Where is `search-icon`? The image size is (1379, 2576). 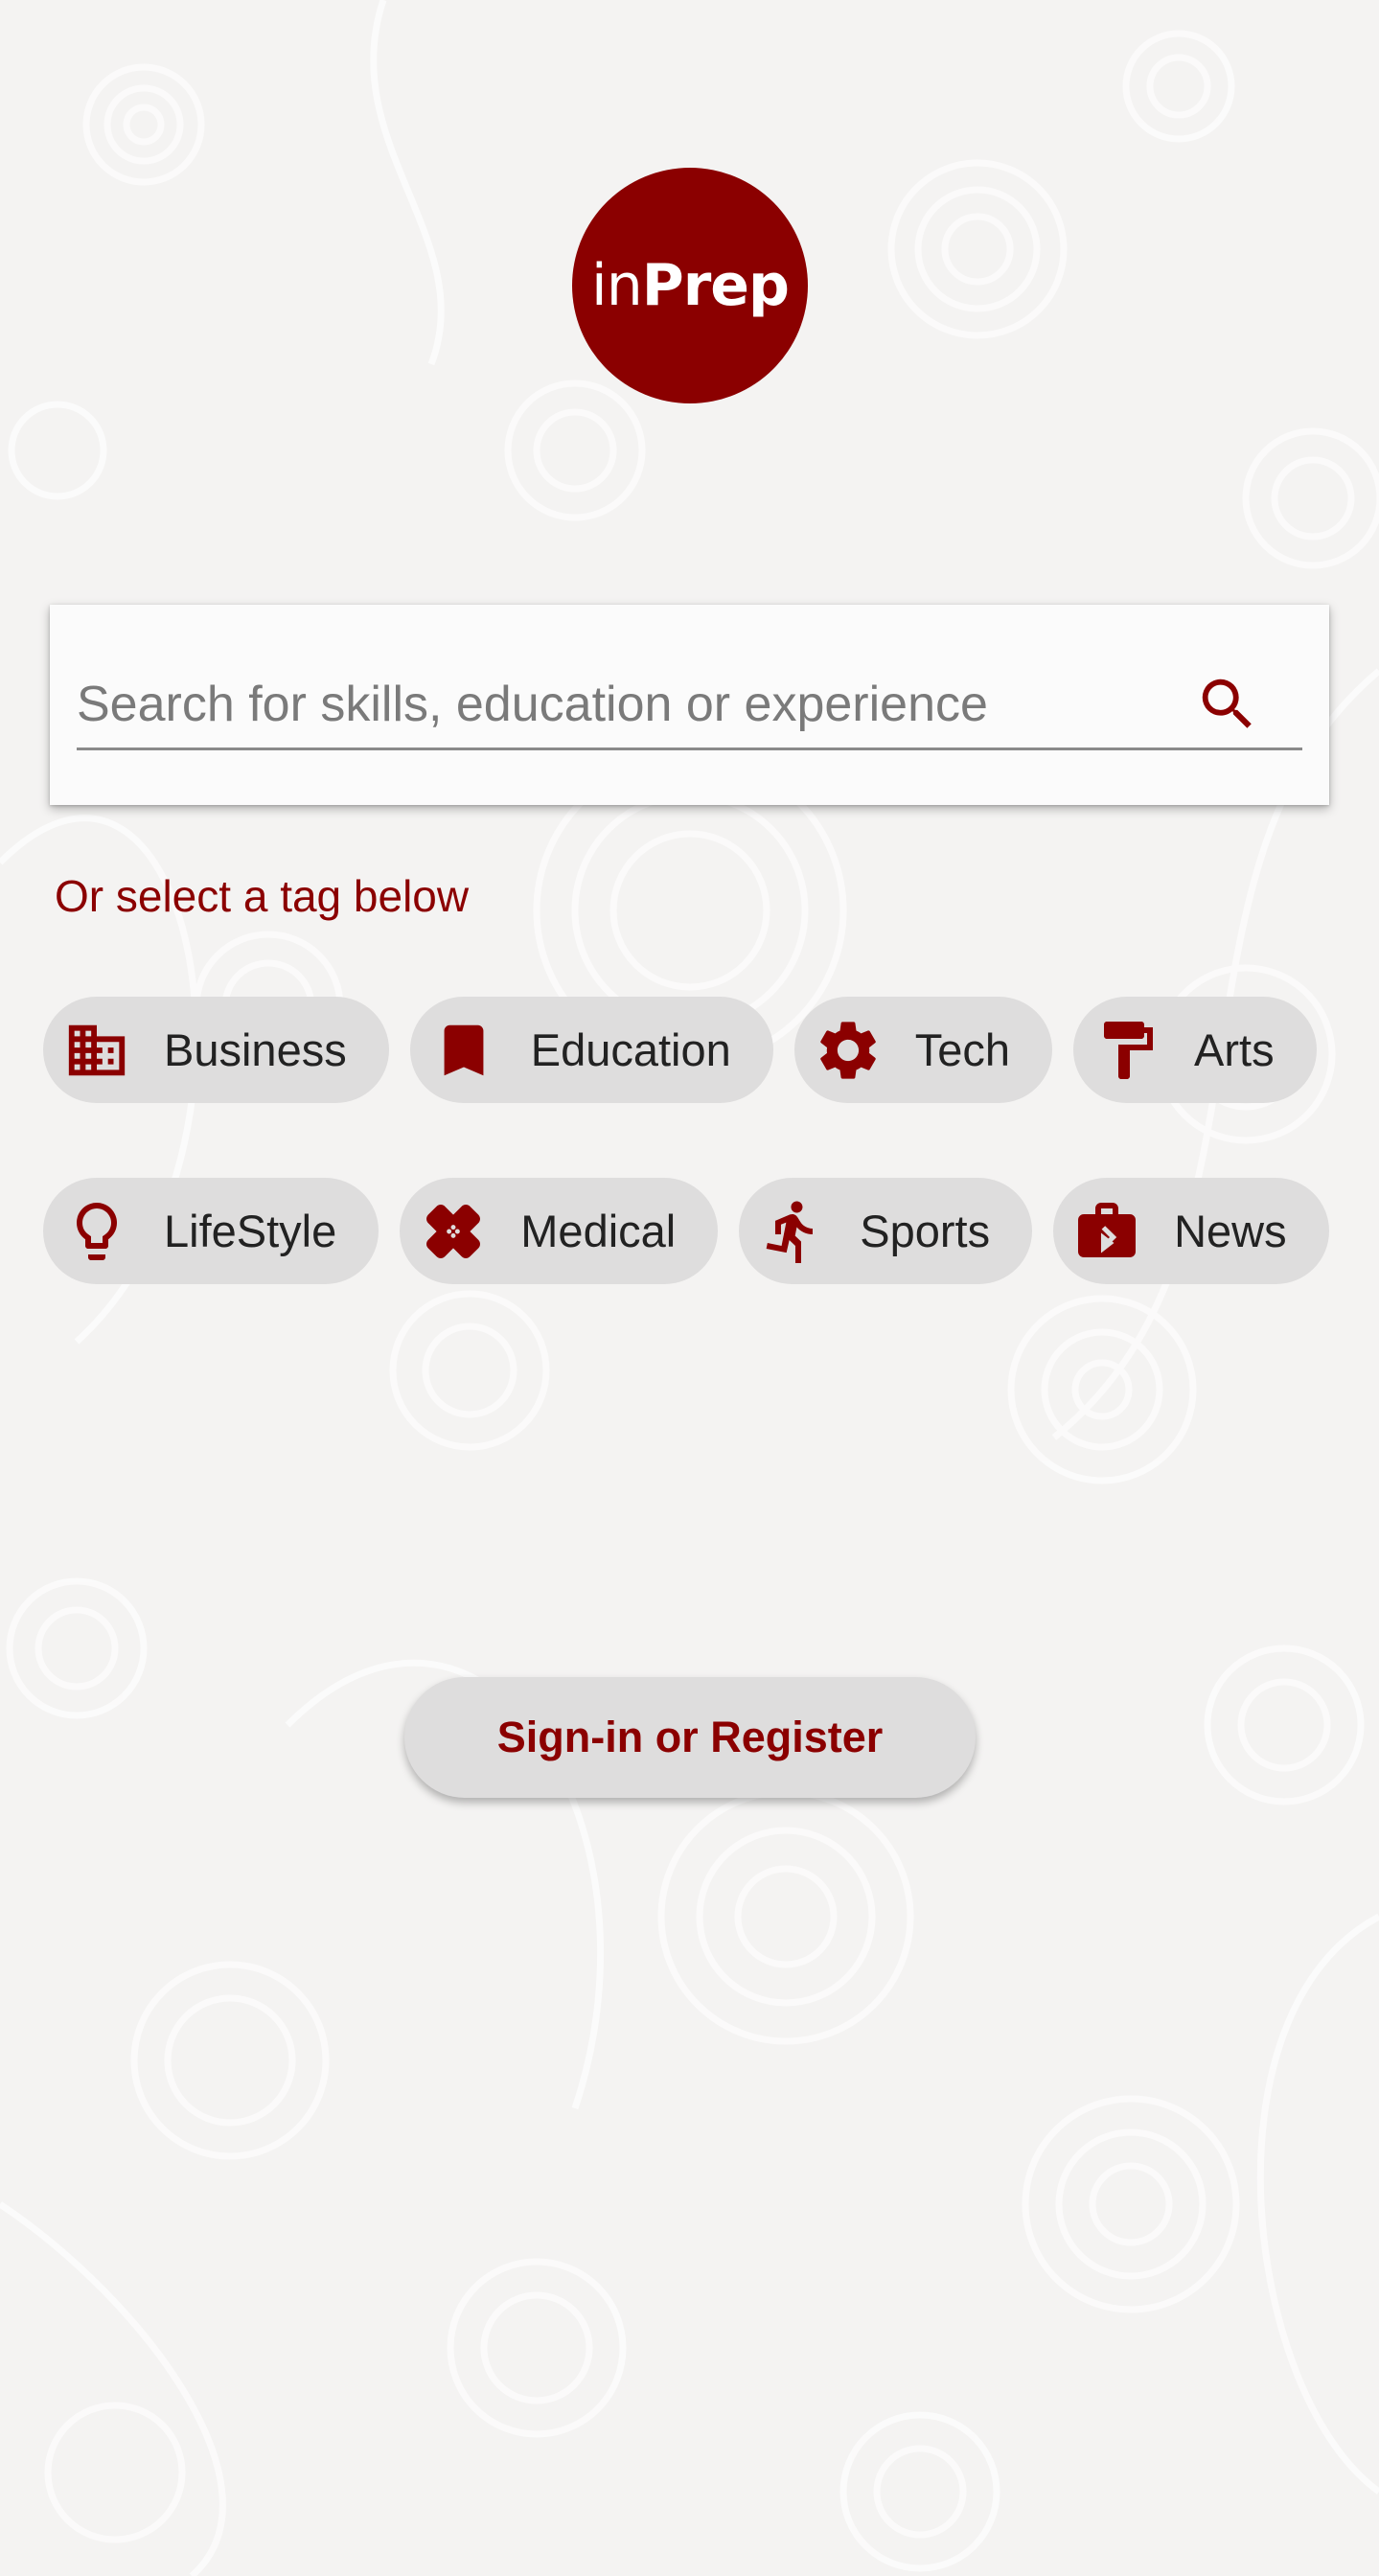
search-icon is located at coordinates (1227, 703).